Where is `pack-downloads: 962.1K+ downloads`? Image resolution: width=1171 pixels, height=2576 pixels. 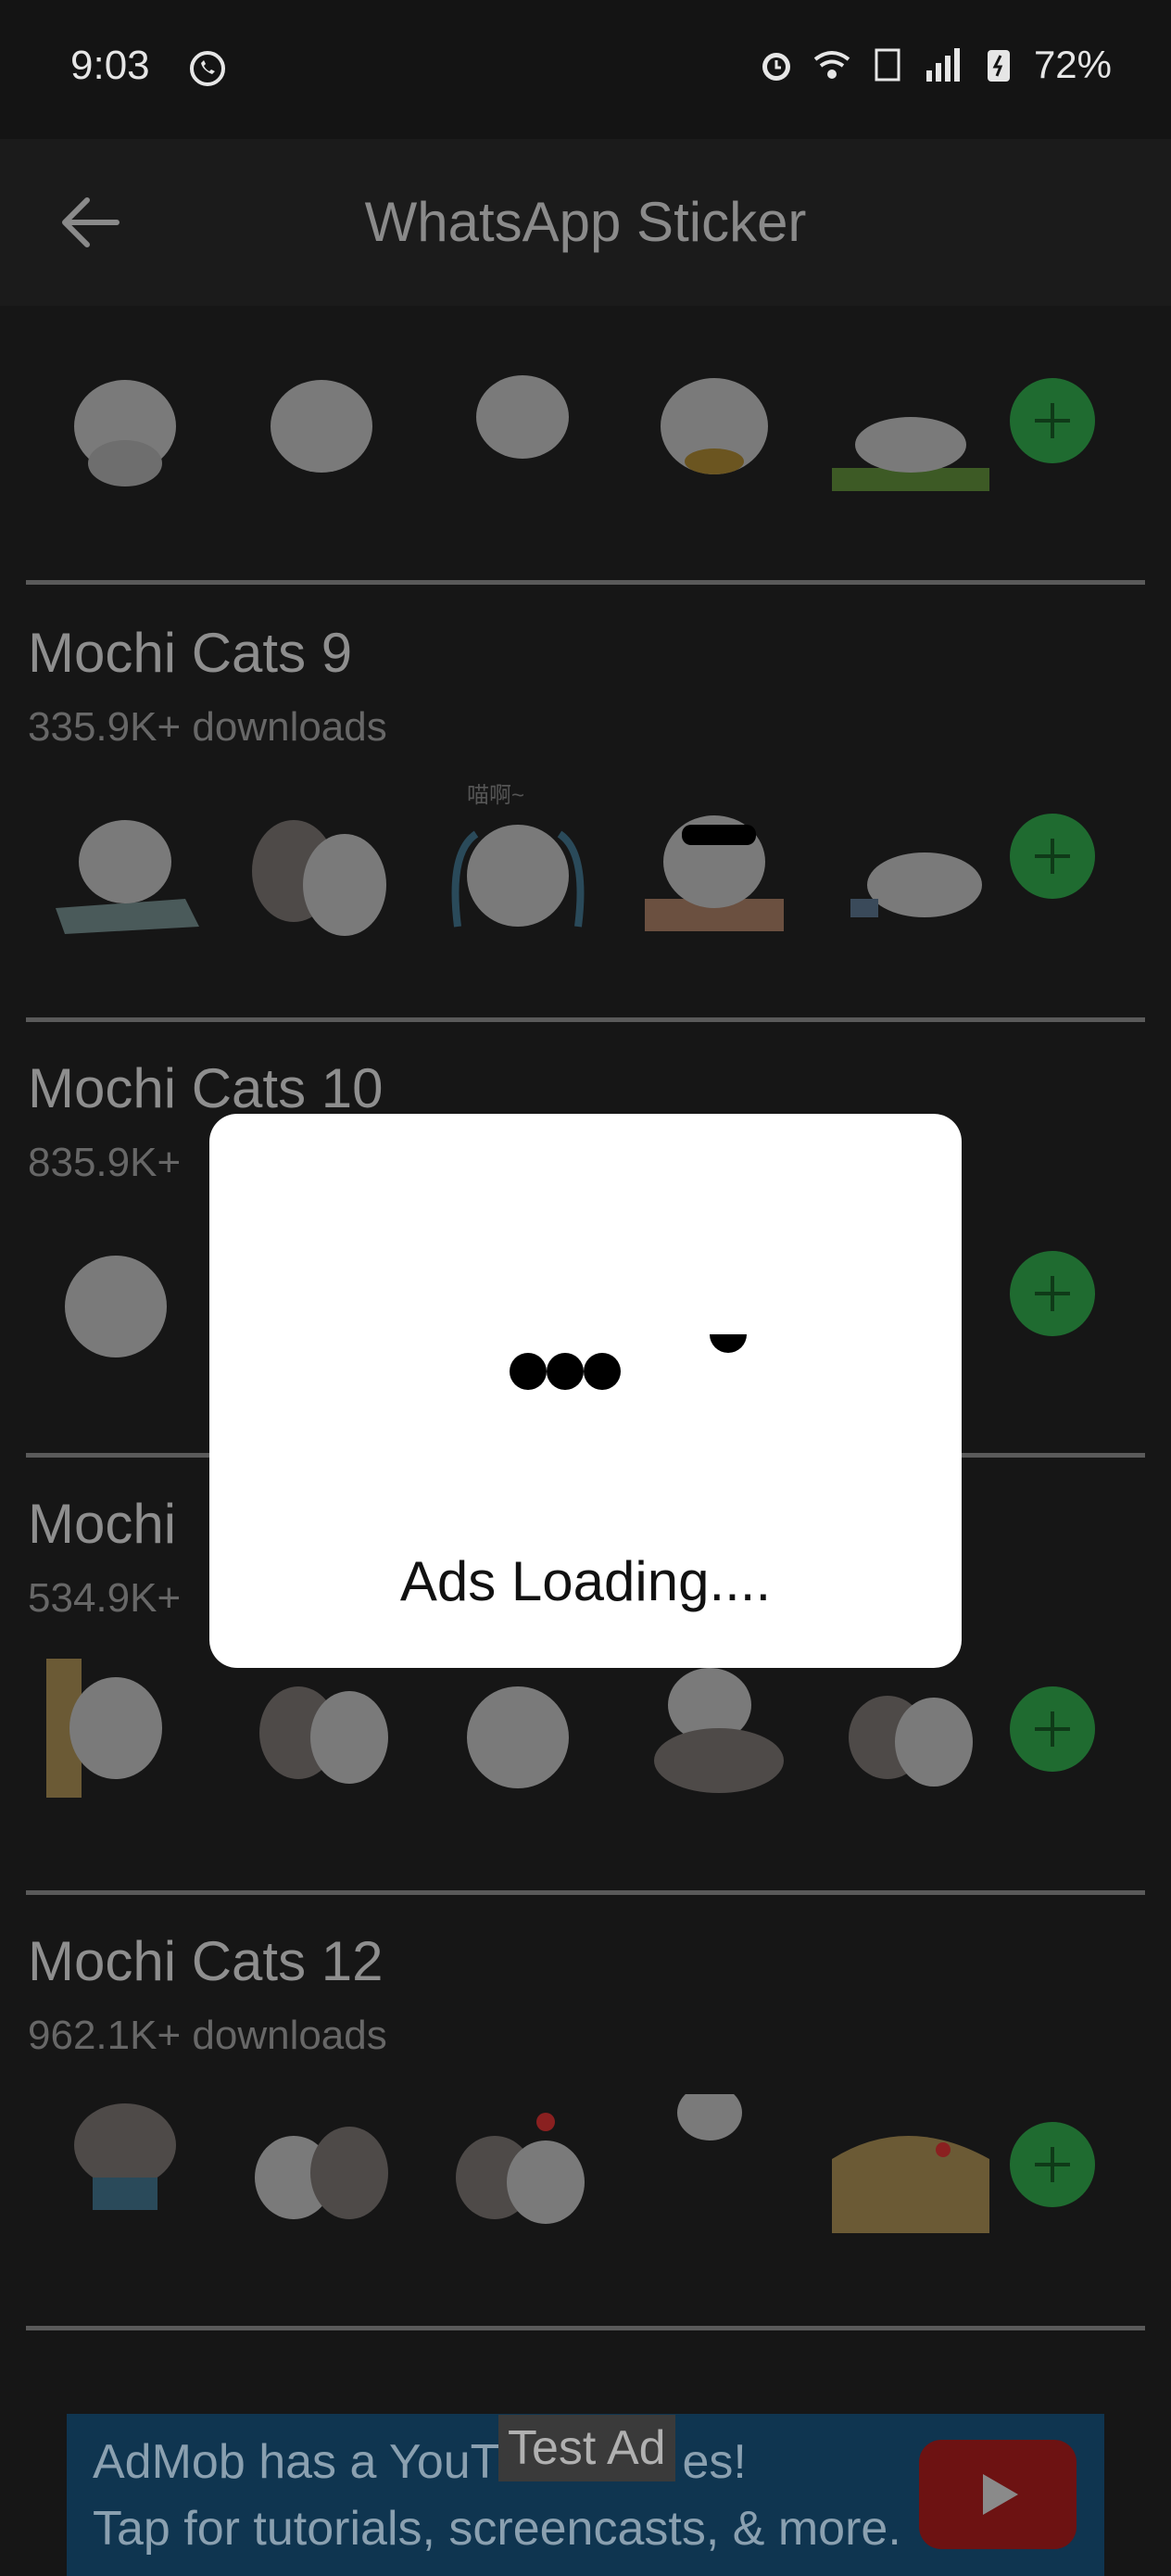 pack-downloads: 962.1K+ downloads is located at coordinates (208, 2036).